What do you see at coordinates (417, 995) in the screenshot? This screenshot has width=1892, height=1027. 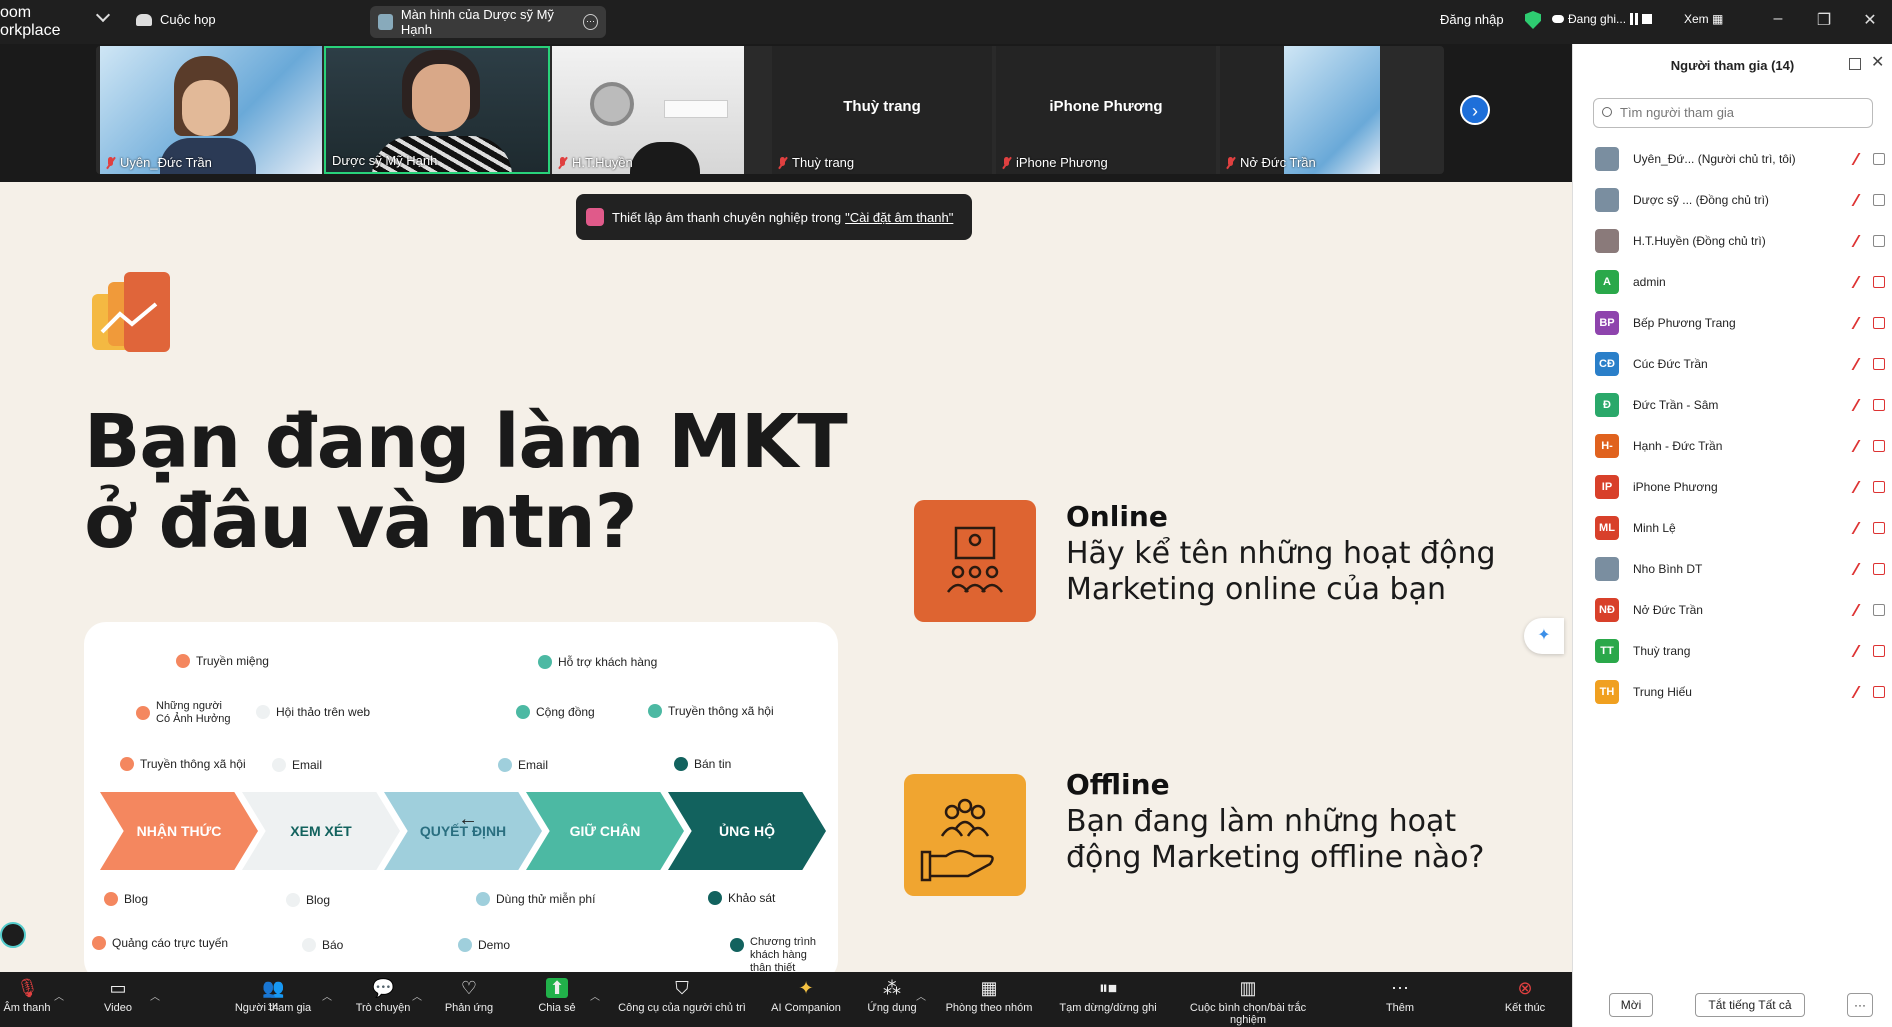 I see `chat-options-caret: ︿` at bounding box center [417, 995].